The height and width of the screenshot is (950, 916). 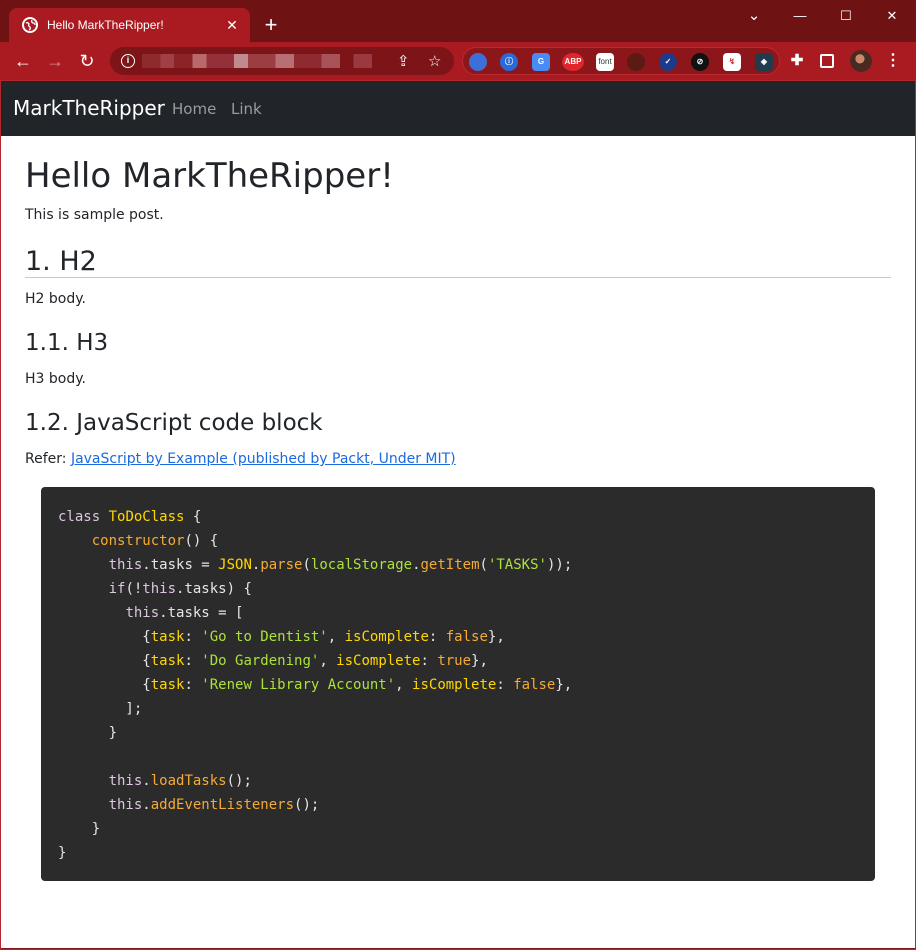 What do you see at coordinates (67, 343) in the screenshot?
I see `heading-h3: 1.1. H3` at bounding box center [67, 343].